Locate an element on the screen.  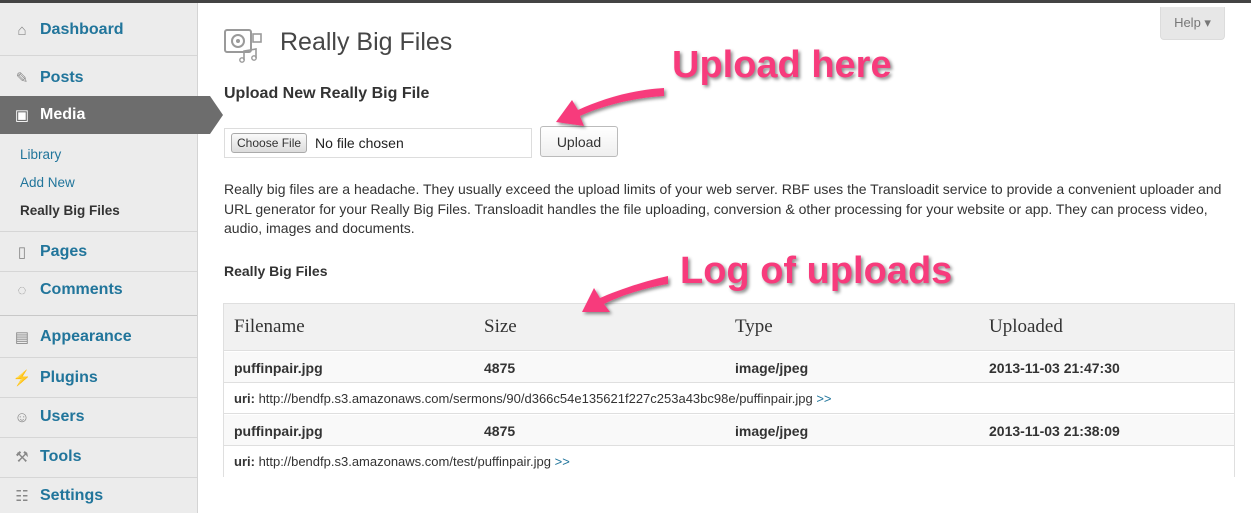
page-title: Really Big Files is located at coordinates (366, 42).